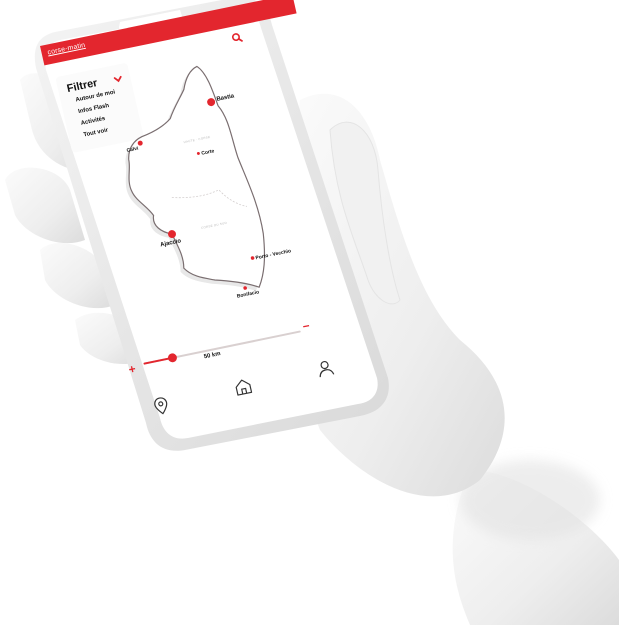 This screenshot has width=619, height=625. What do you see at coordinates (197, 176) in the screenshot?
I see `island-outline` at bounding box center [197, 176].